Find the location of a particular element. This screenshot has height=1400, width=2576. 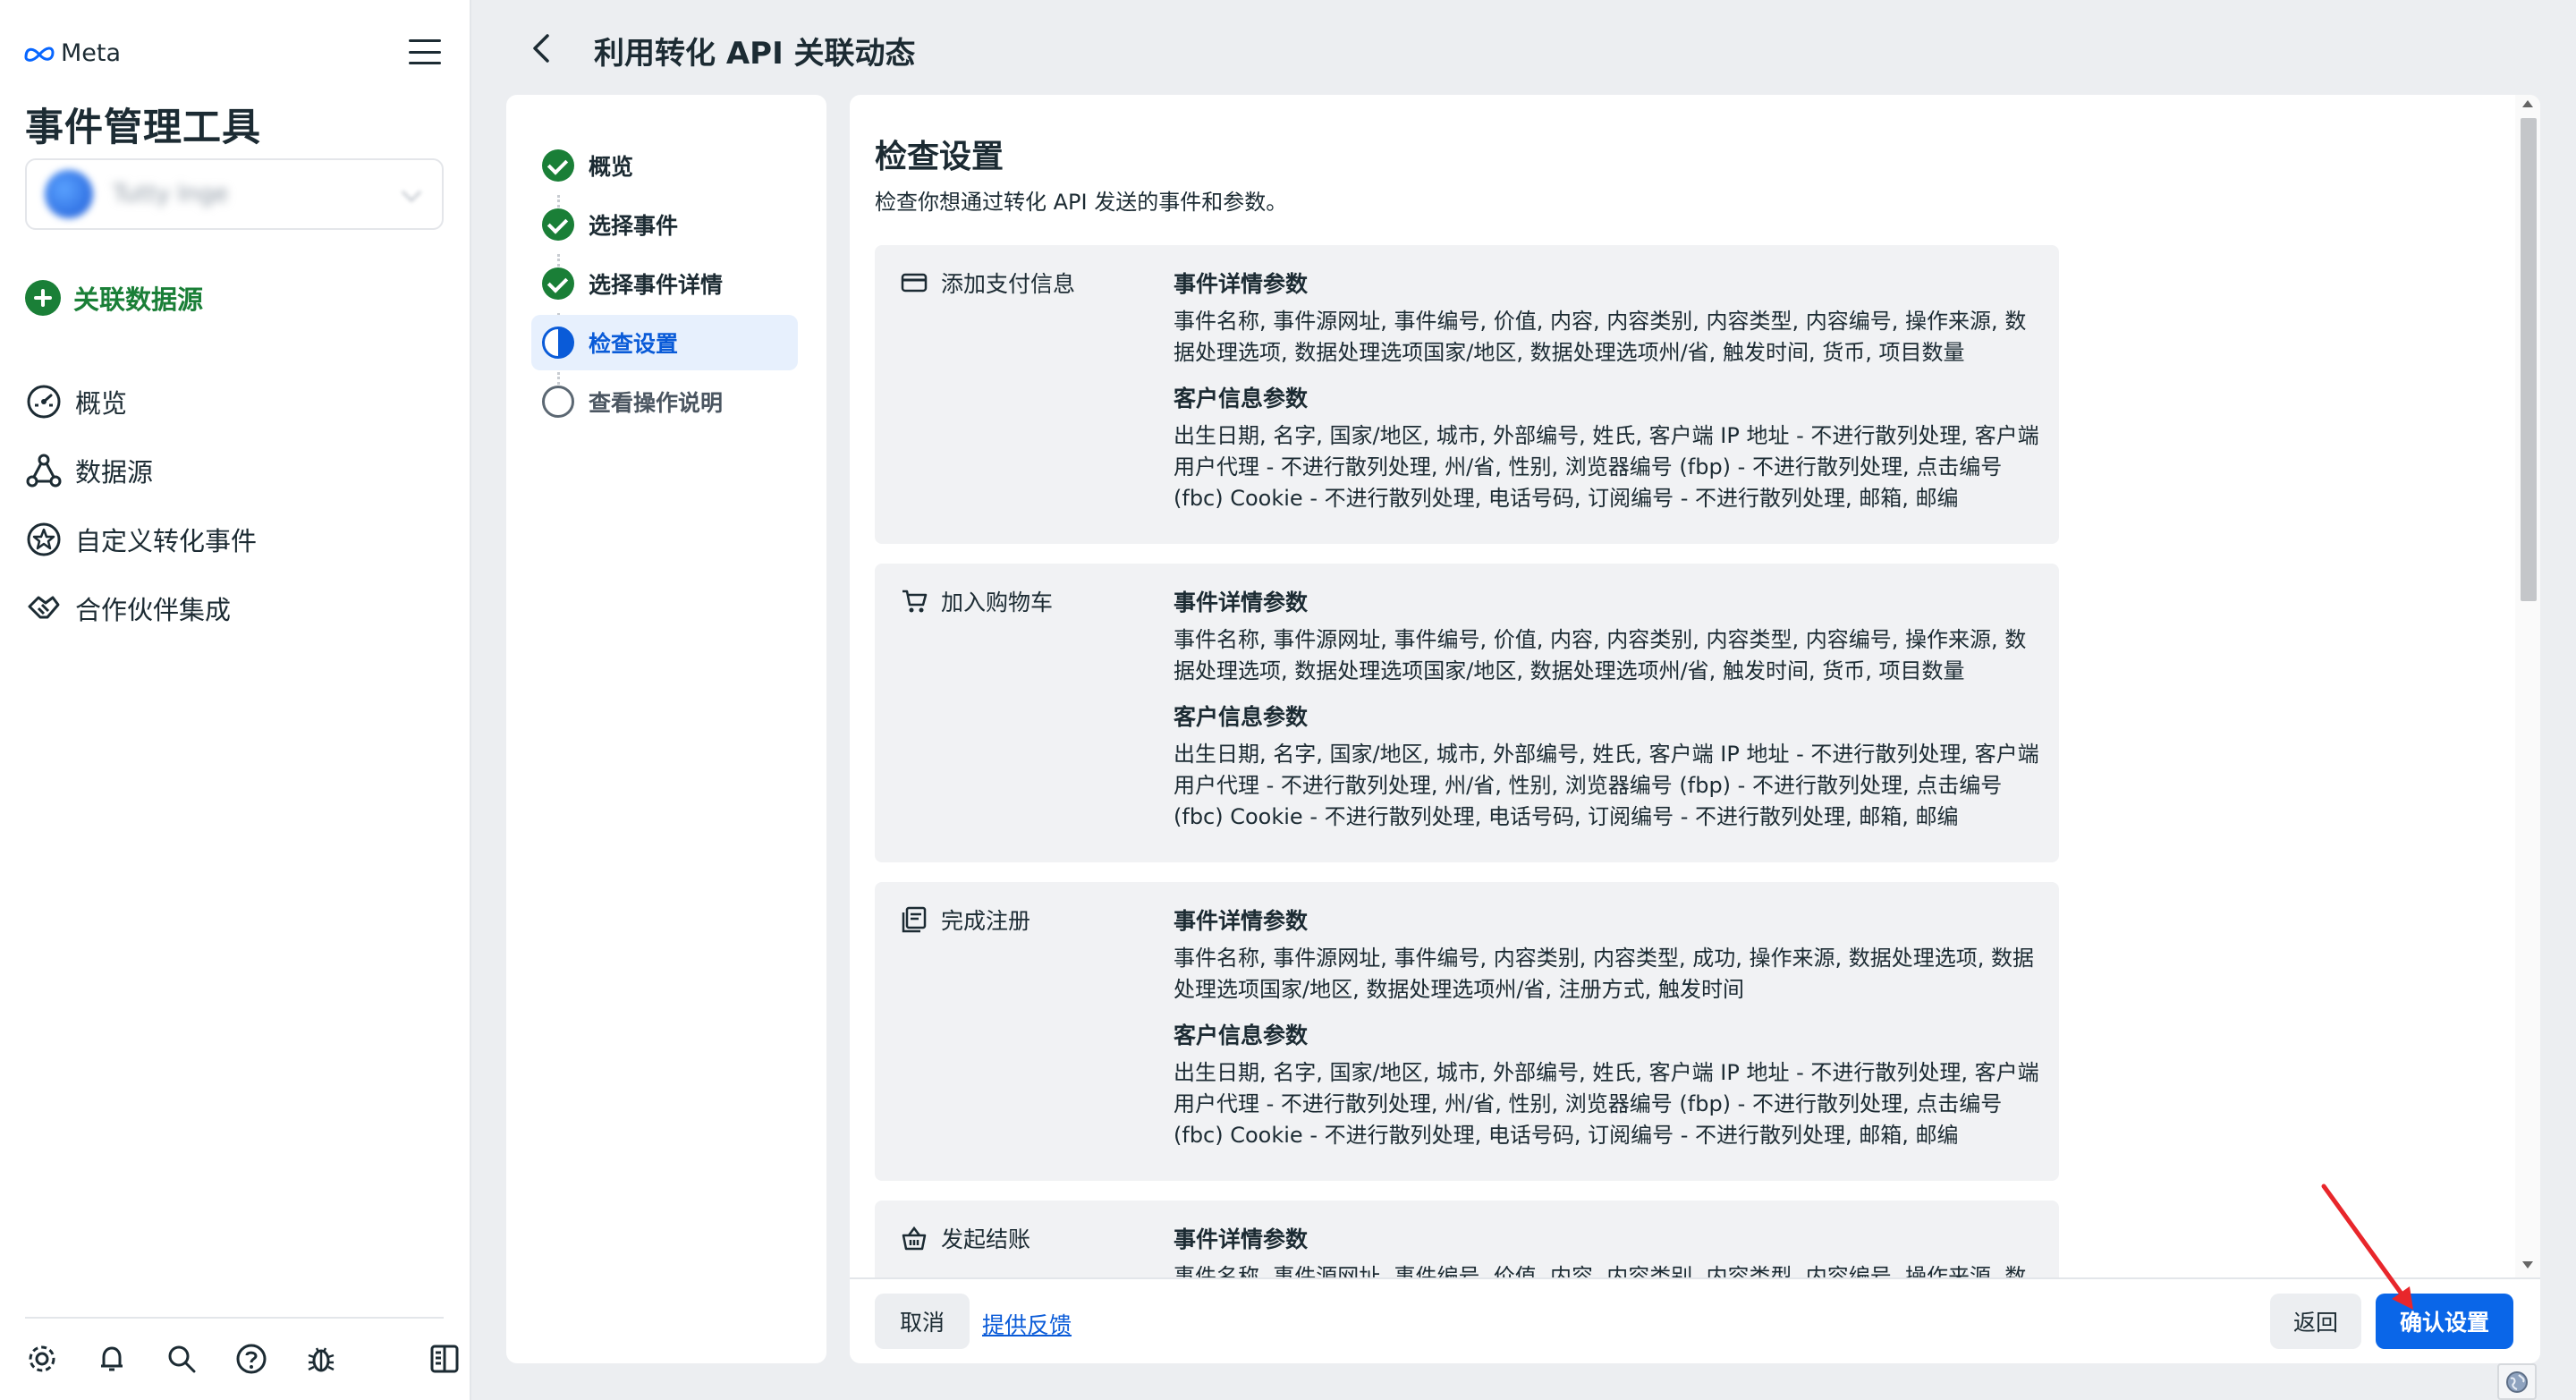

sidebar-item-partner-integrations: 合作伙伴集成 is located at coordinates (141, 607).